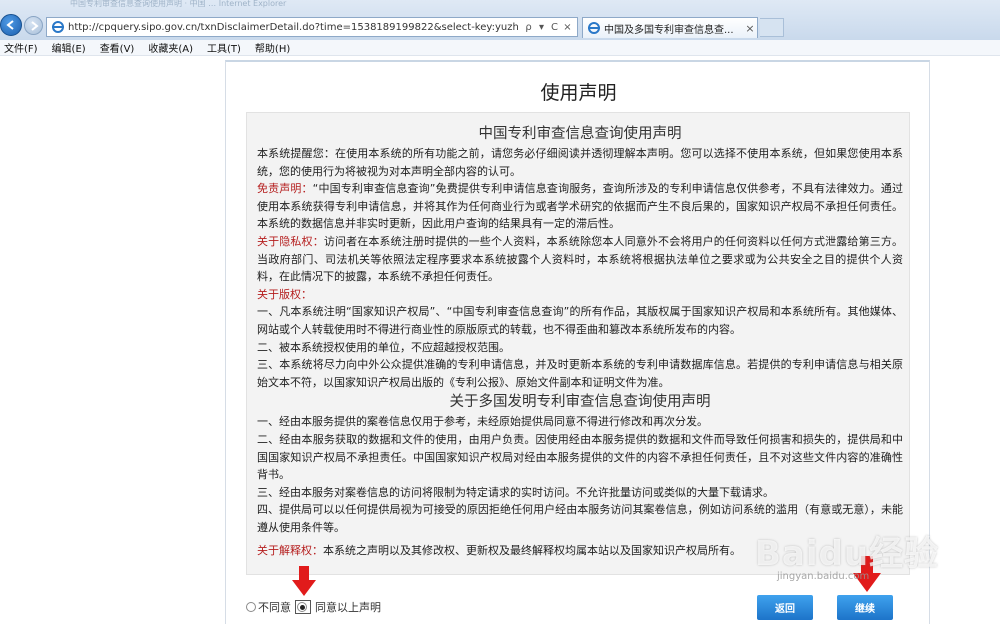  I want to click on browser-tab: 中国及多国专利审查信息查... ×, so click(670, 27).